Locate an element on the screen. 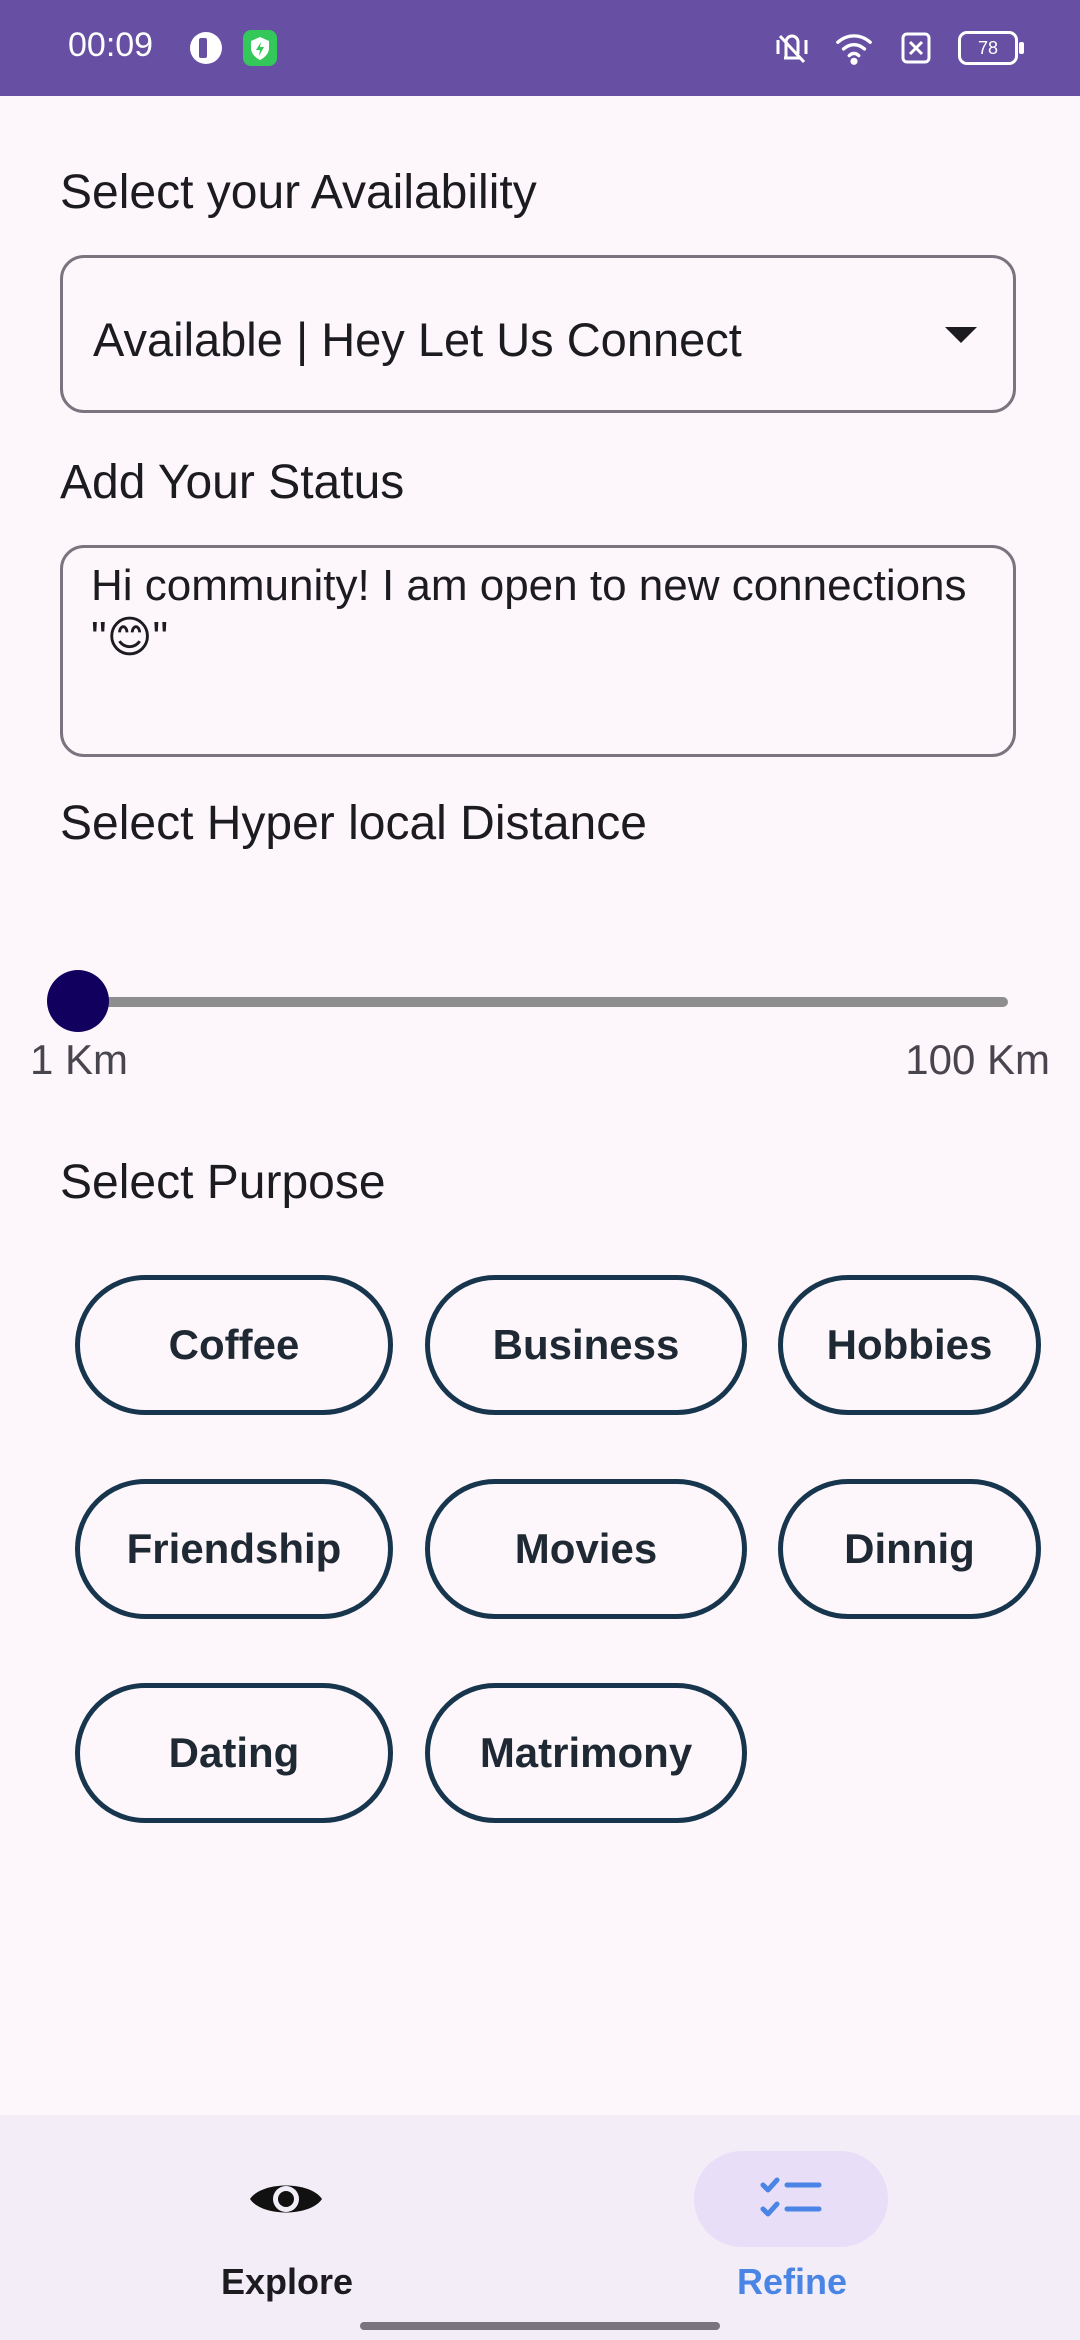 The image size is (1080, 2340). distance-slider-thumb is located at coordinates (78, 1001).